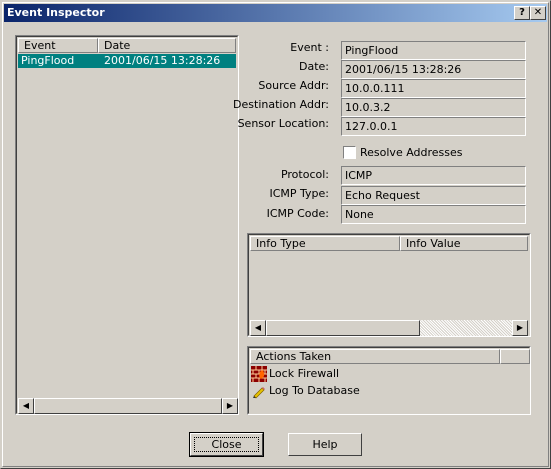 This screenshot has height=469, width=551. I want to click on events-list-hscrollbar: ◀ ▶, so click(128, 406).